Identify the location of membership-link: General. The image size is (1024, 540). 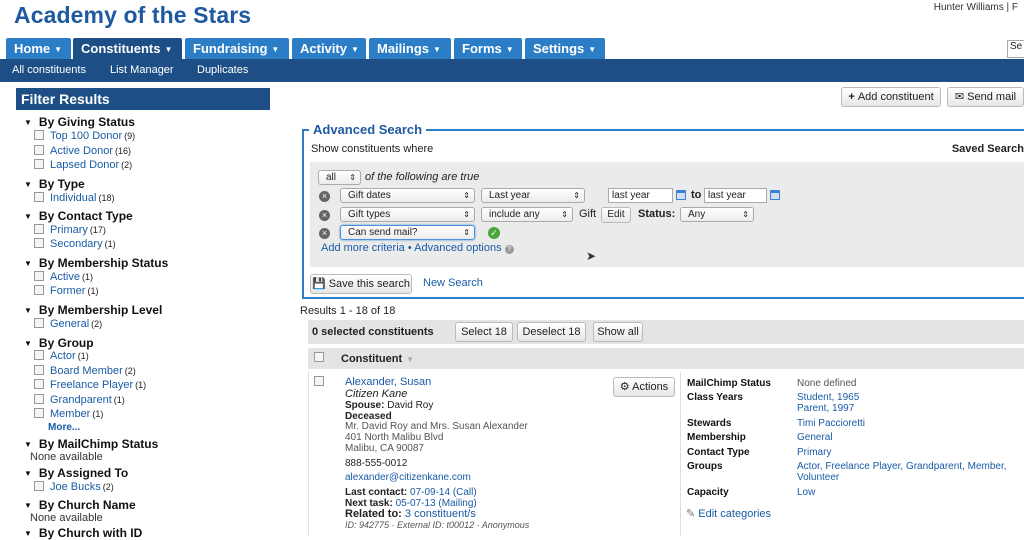
(815, 437).